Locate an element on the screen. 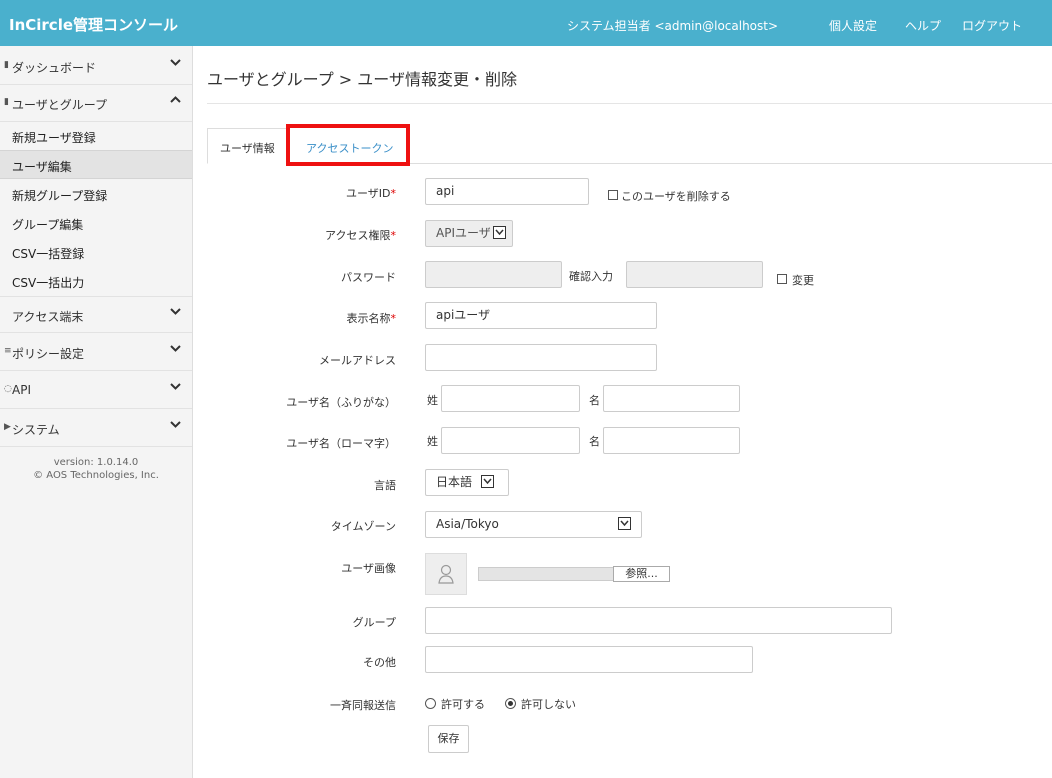 The width and height of the screenshot is (1052, 778). sidebar-item-label: 新規ユーザ登録 is located at coordinates (54, 138).